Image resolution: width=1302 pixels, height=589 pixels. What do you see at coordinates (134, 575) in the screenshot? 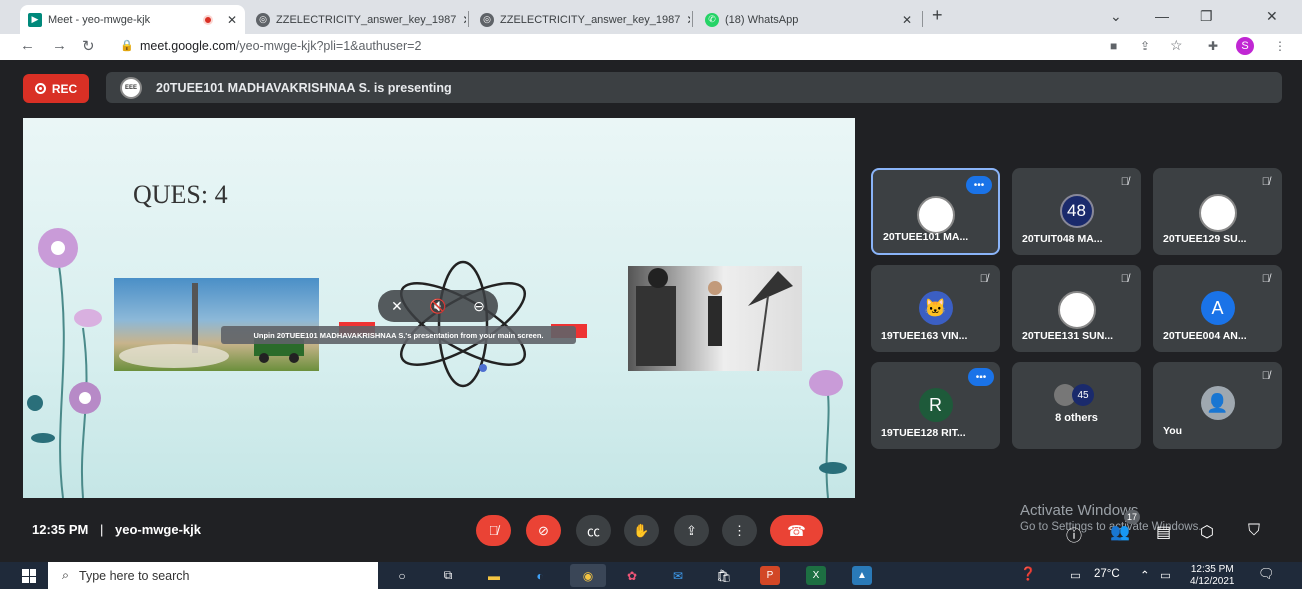
I see `taskbar-search-placeholder: Type here to search` at bounding box center [134, 575].